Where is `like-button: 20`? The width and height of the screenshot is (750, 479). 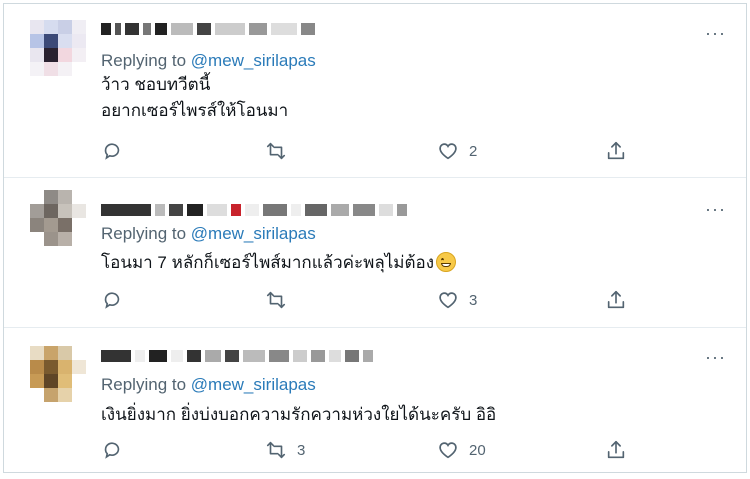
like-button: 20 is located at coordinates (461, 450).